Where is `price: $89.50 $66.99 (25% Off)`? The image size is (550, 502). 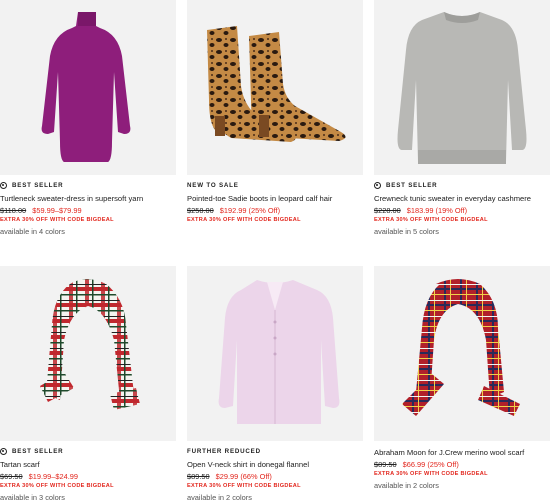
price: $89.50 $66.99 (25% Off) is located at coordinates (416, 464).